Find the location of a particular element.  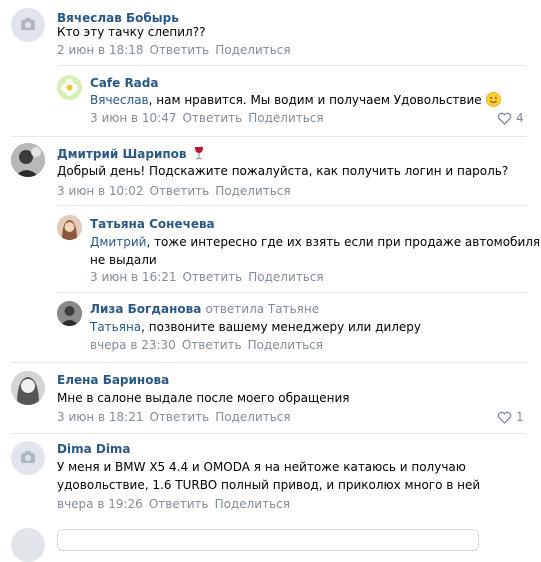

comment-text: Кто эту тачку слепил?? is located at coordinates (131, 32).